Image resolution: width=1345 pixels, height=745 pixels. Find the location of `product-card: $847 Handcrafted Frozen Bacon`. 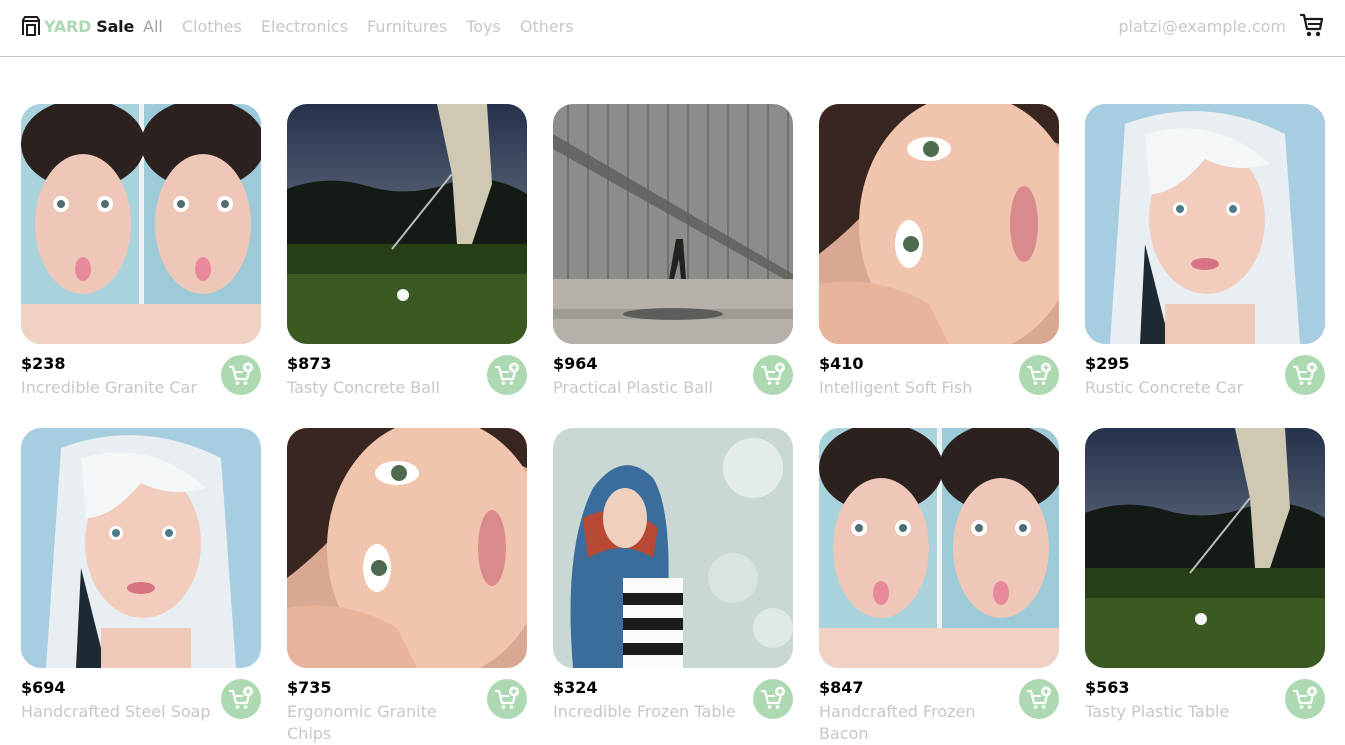

product-card: $847 Handcrafted Frozen Bacon is located at coordinates (939, 585).